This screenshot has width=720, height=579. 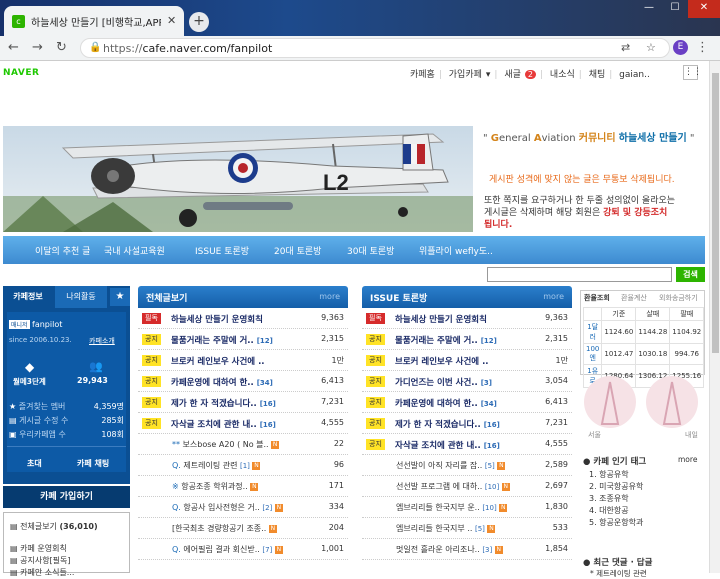 What do you see at coordinates (66, 497) in the screenshot?
I see `join-cafe-button: 카페 가입하기` at bounding box center [66, 497].